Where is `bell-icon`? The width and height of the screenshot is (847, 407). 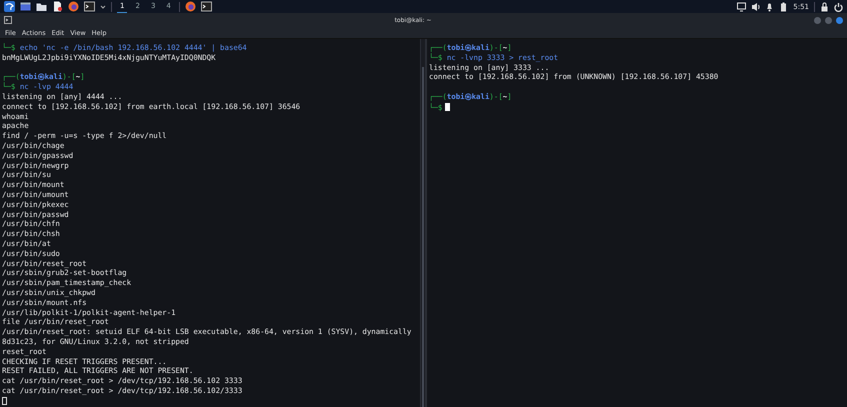
bell-icon is located at coordinates (769, 7).